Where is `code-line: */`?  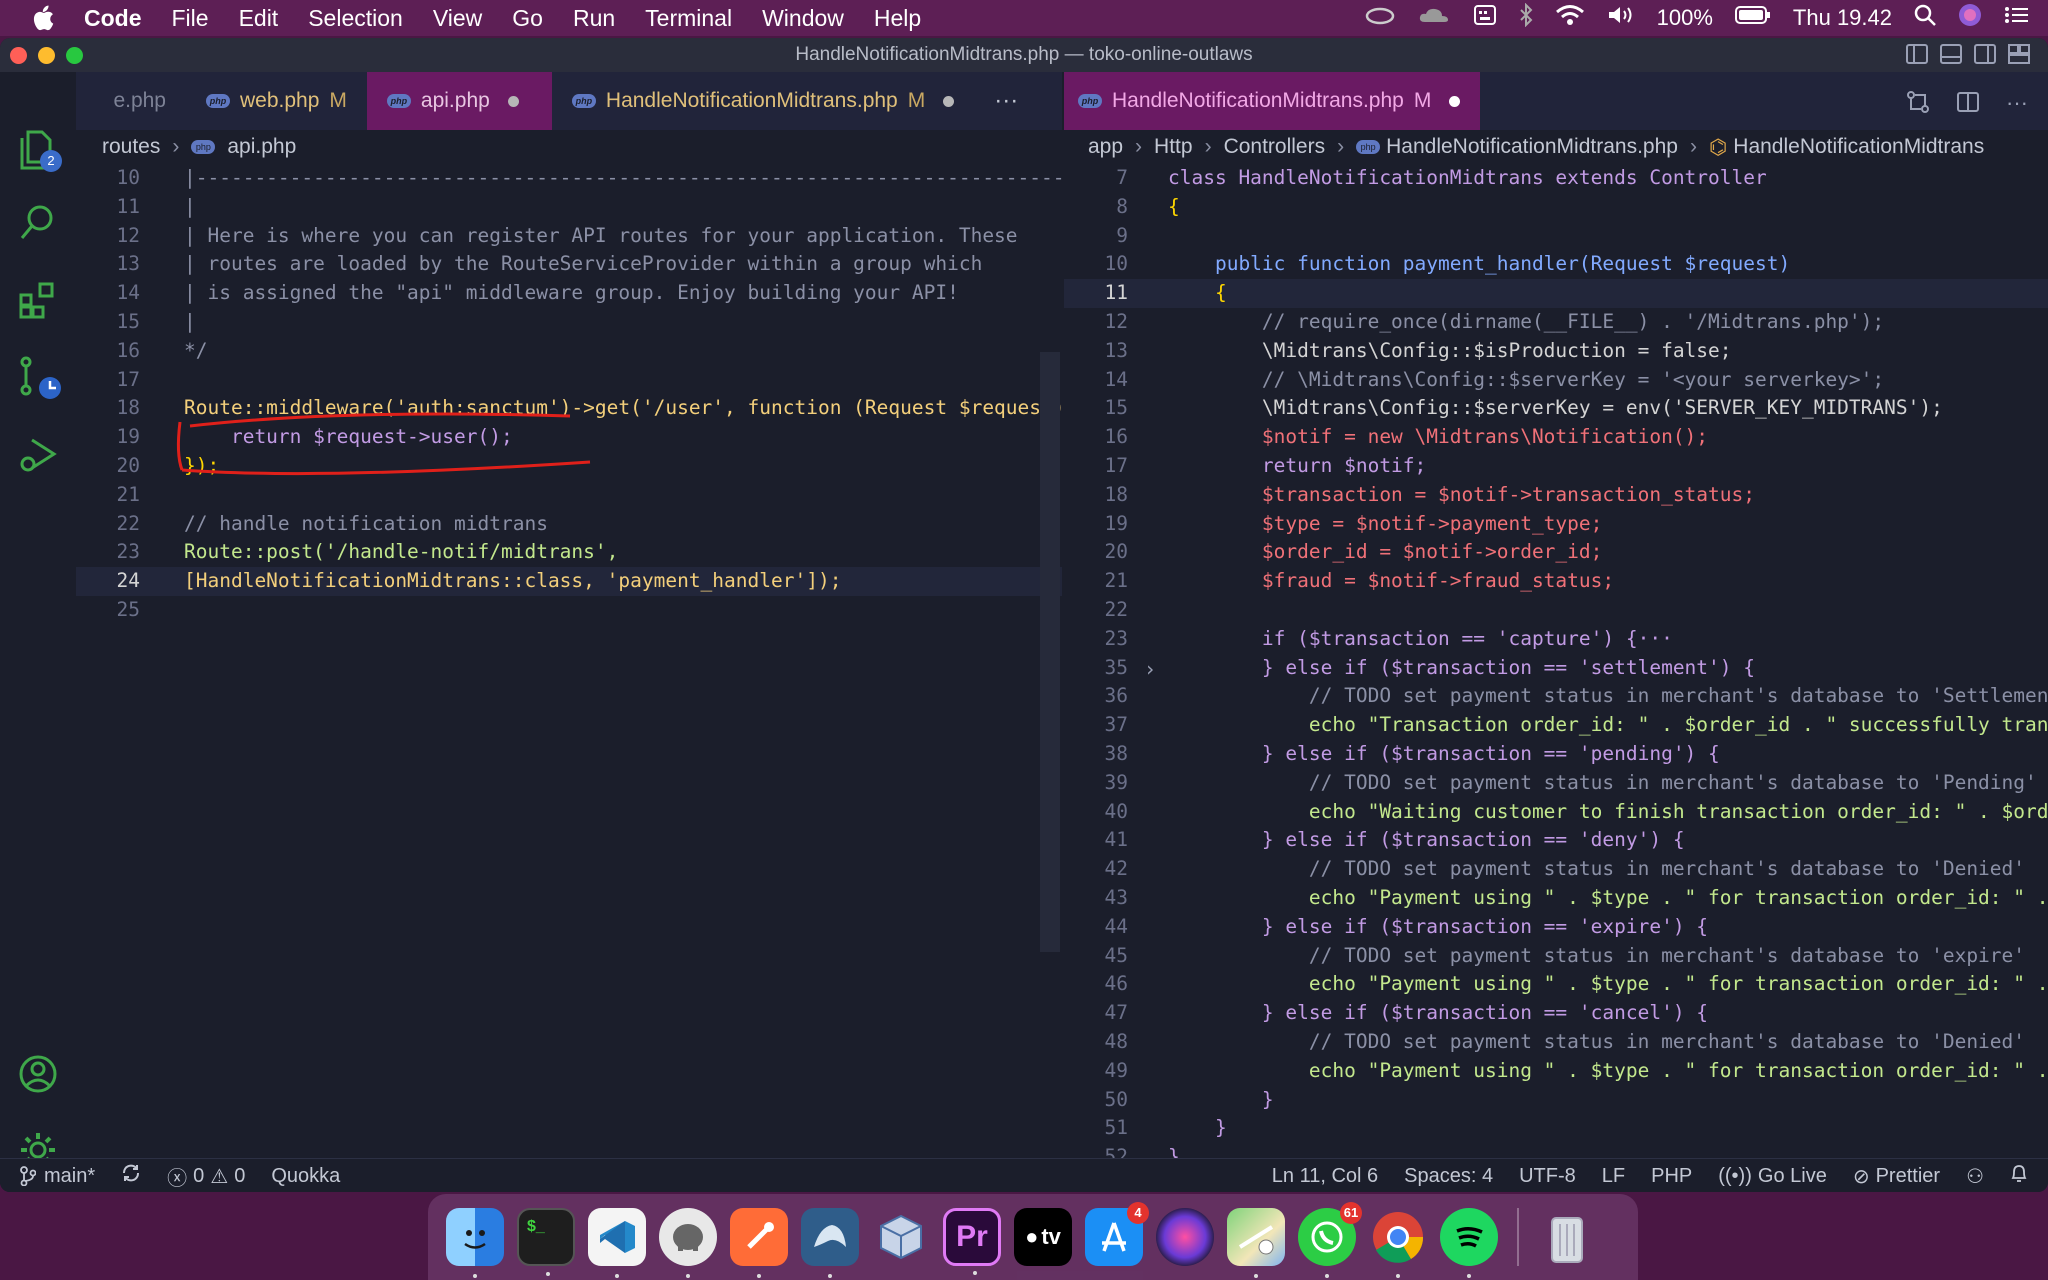 code-line: */ is located at coordinates (196, 350).